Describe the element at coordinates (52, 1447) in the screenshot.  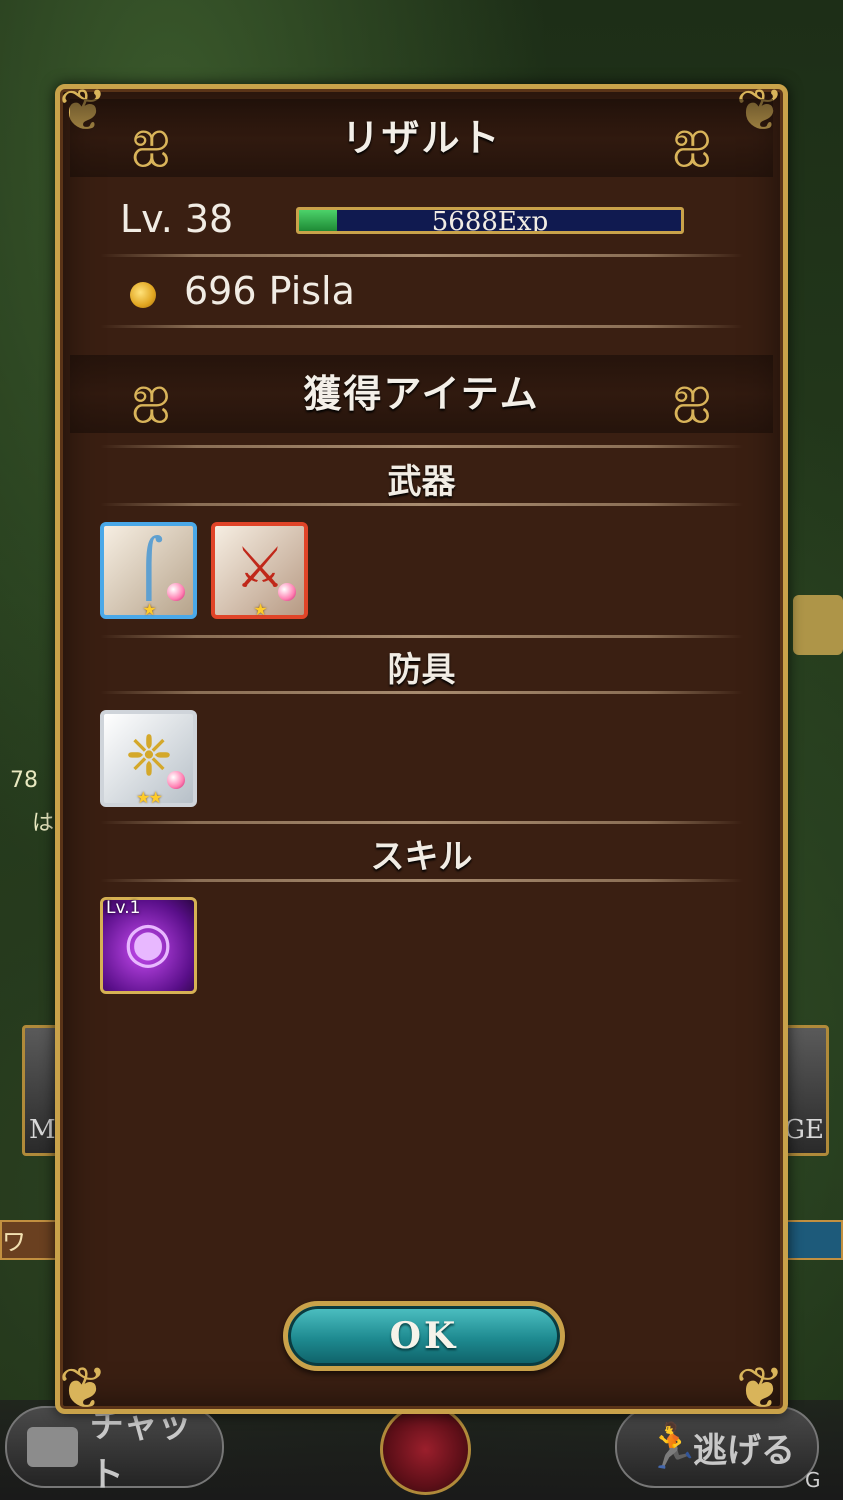
I see `chat-bubble-icon` at that location.